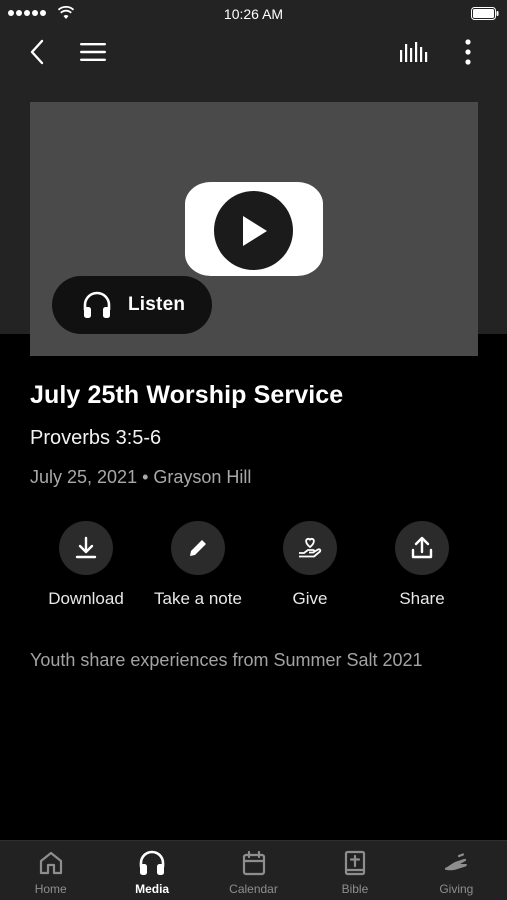 This screenshot has width=507, height=900. I want to click on tab-bible-label: Bible, so click(355, 889).